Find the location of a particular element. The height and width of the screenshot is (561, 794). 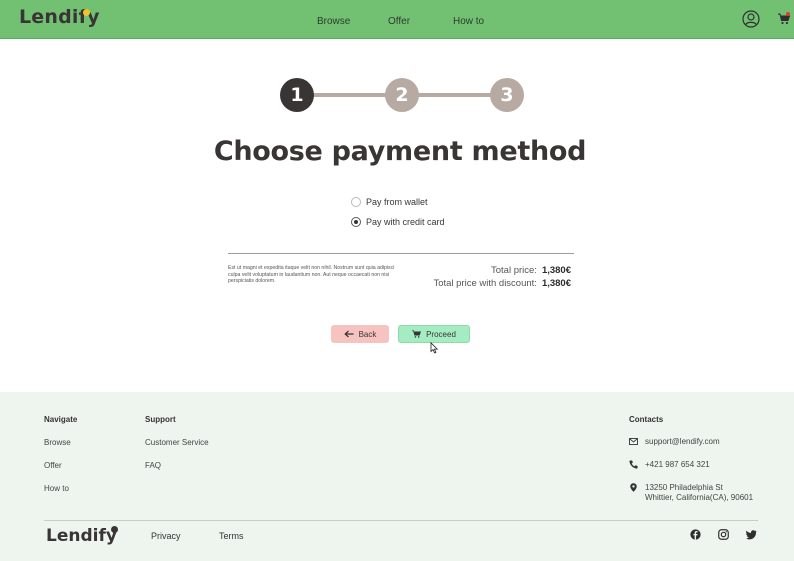

total-price-value: 1,380€ is located at coordinates (556, 270).